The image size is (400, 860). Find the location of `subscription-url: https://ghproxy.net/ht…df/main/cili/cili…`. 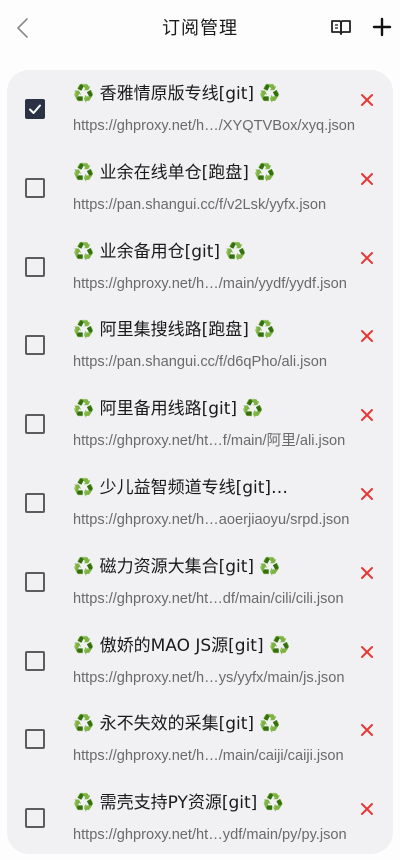

subscription-url: https://ghproxy.net/ht…df/main/cili/cili… is located at coordinates (208, 598).